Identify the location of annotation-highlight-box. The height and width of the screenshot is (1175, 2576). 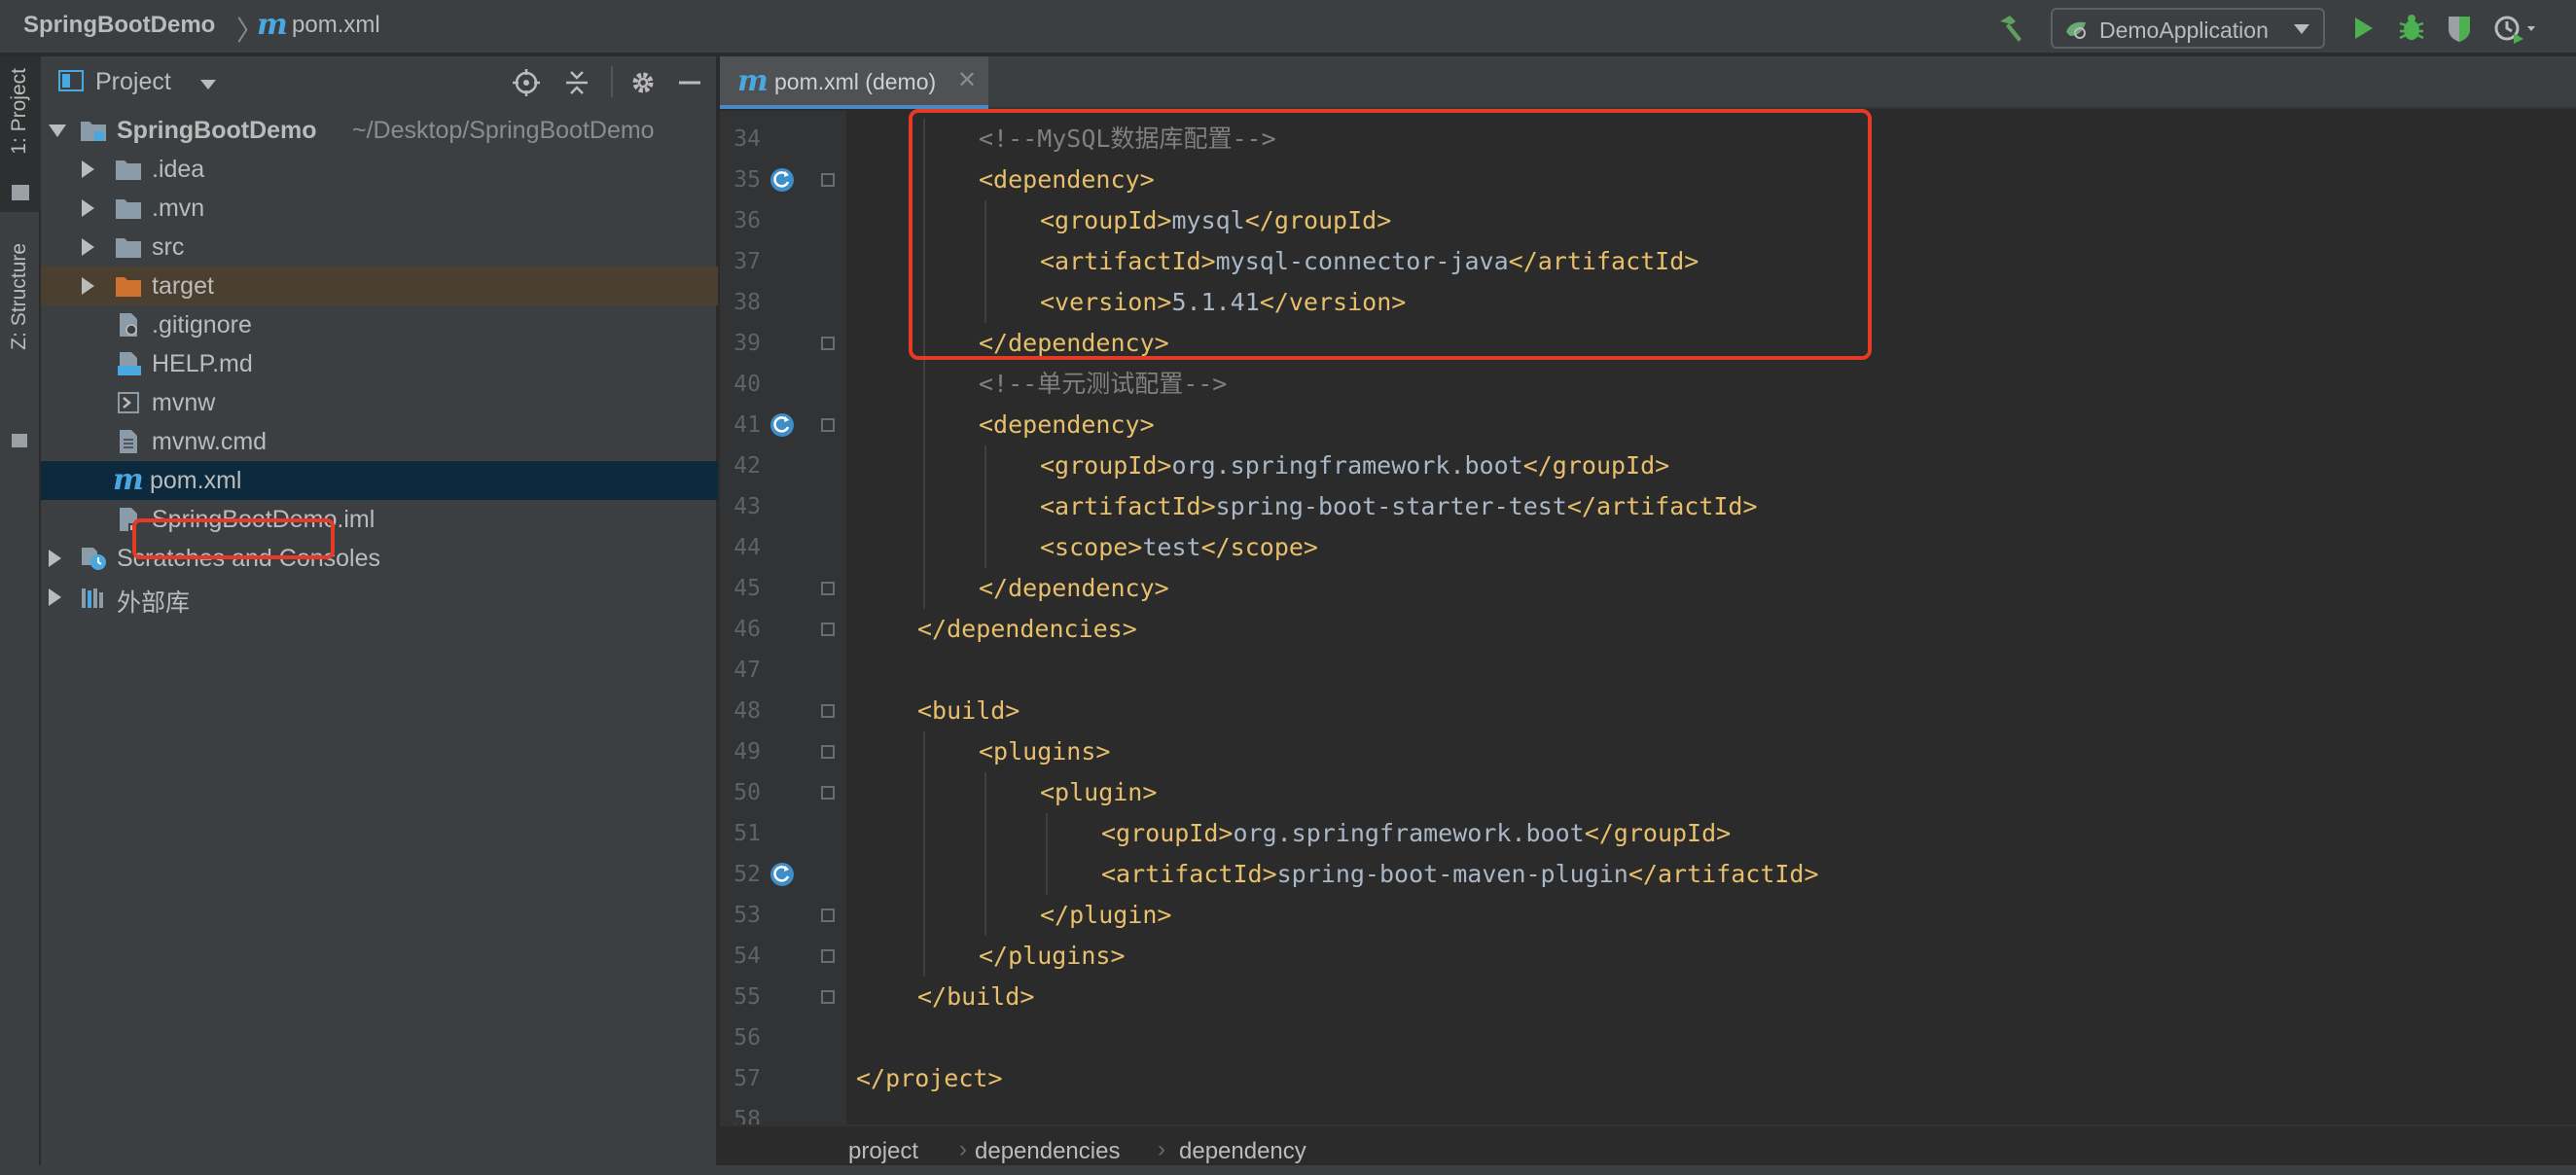
(1390, 234).